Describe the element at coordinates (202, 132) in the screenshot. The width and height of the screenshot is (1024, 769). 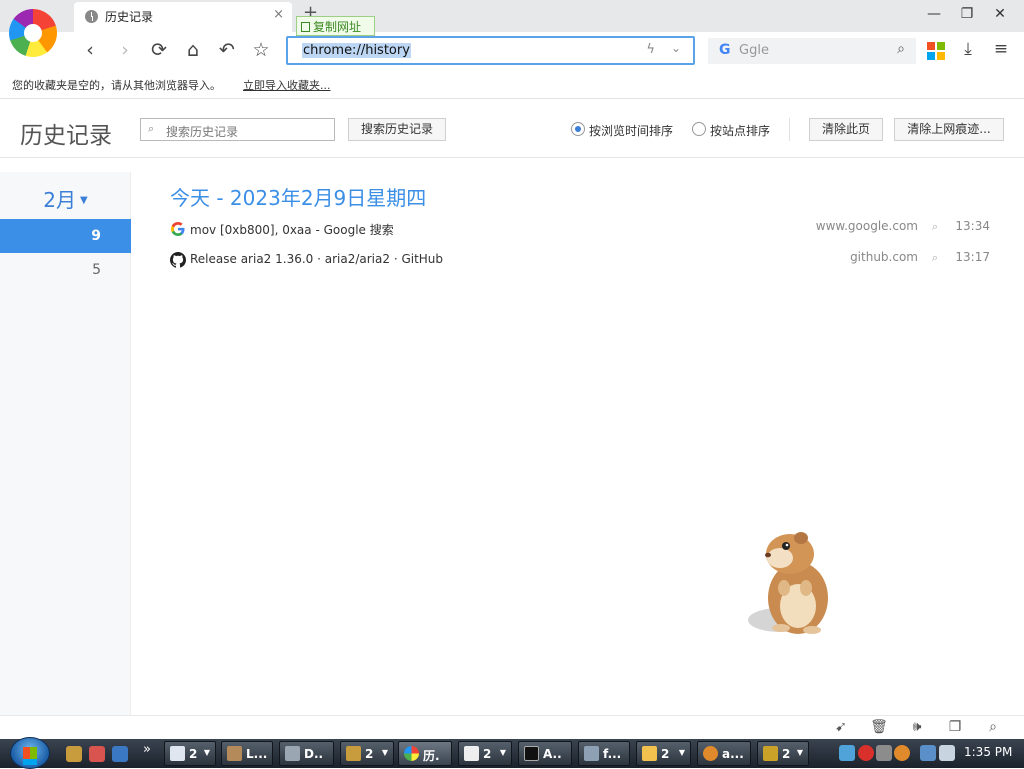
I see `history-search-placeholder: 搜索历史记录` at that location.